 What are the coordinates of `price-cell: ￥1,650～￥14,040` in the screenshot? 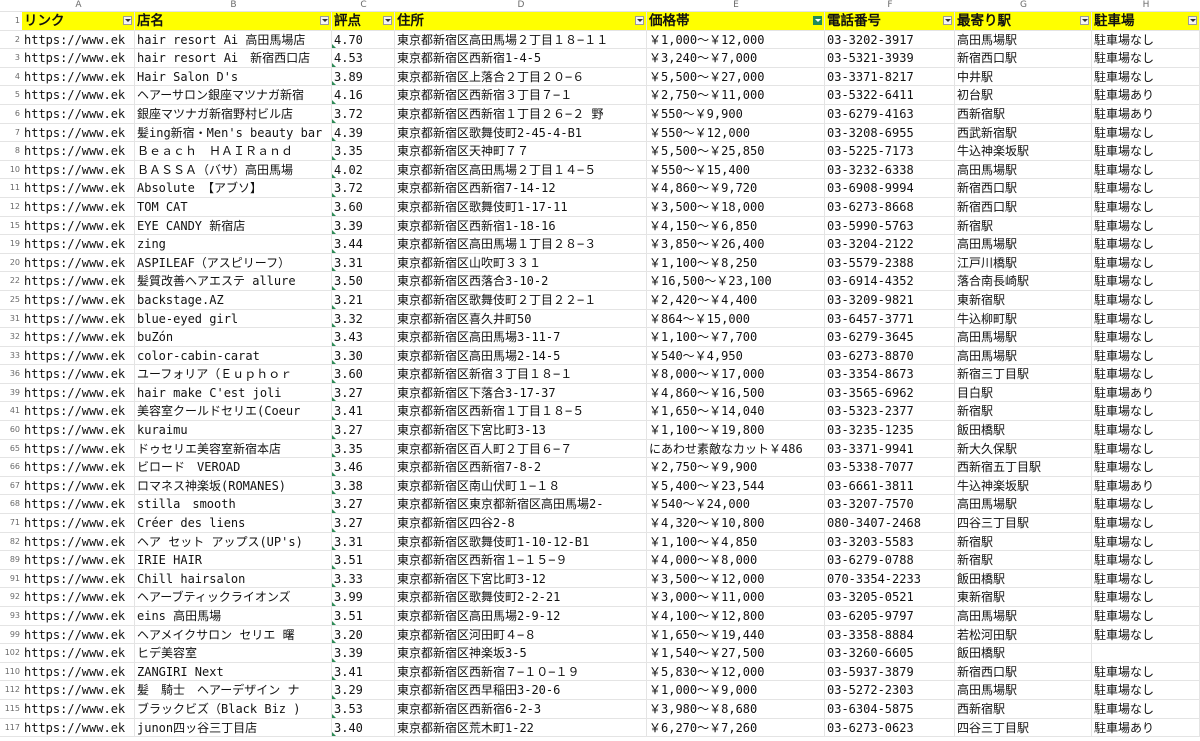 It's located at (736, 411).